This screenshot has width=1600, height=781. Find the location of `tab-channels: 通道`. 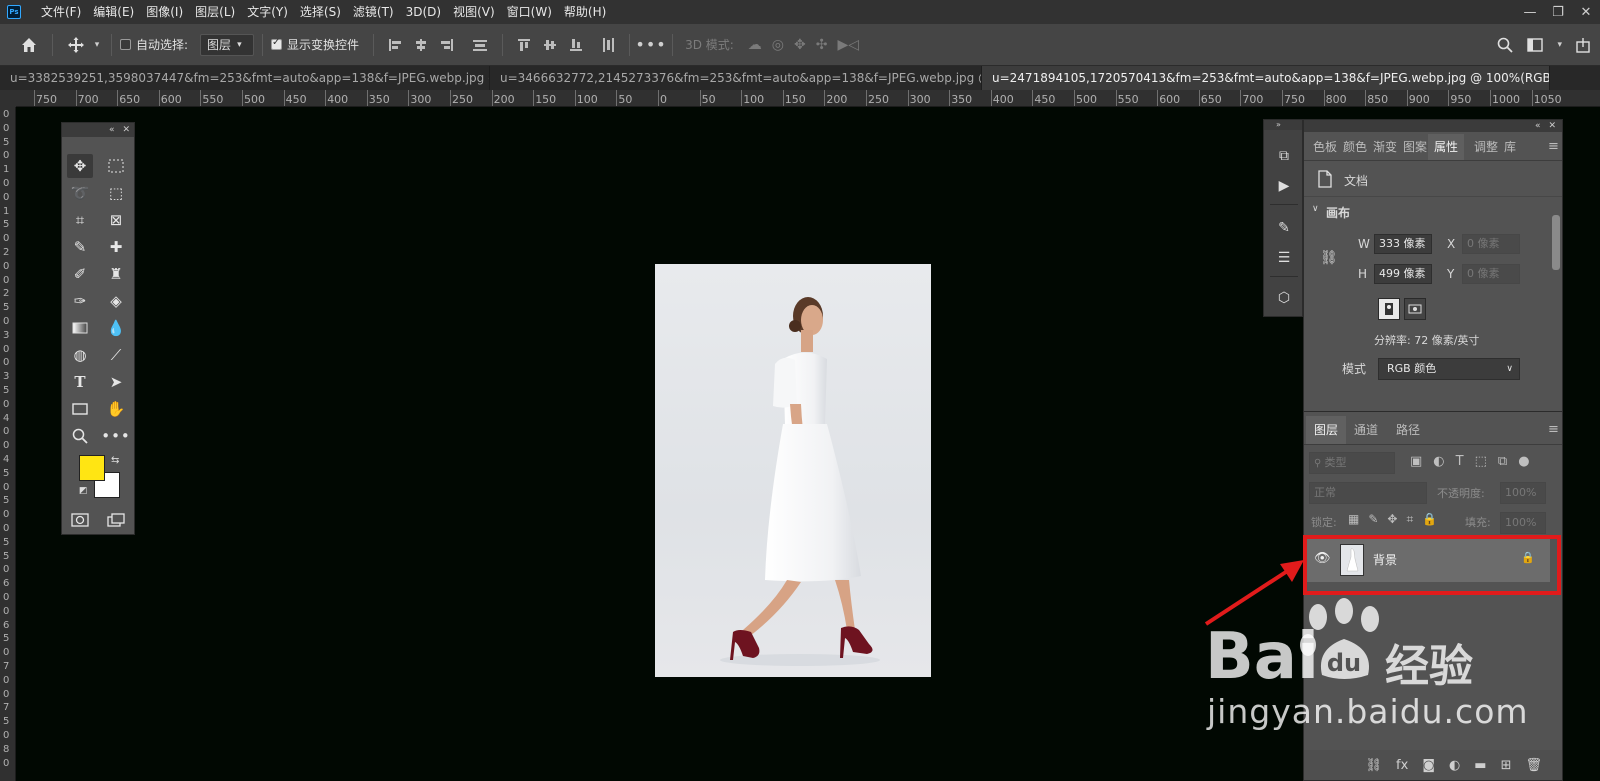

tab-channels: 通道 is located at coordinates (1366, 430).